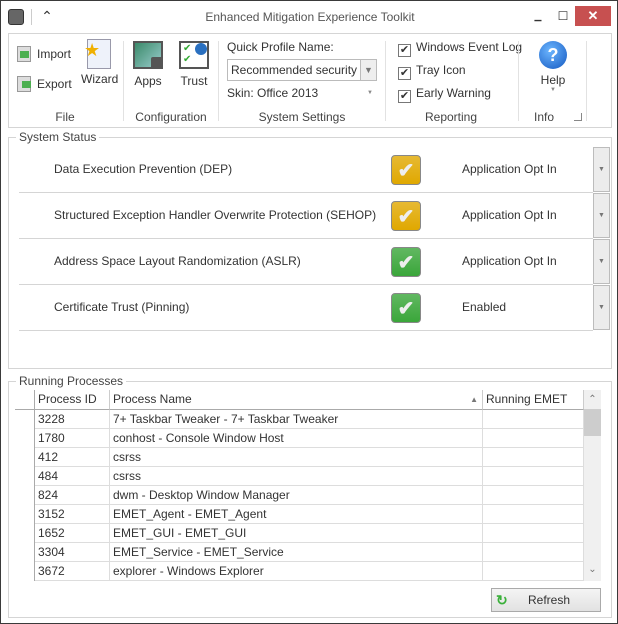 The width and height of the screenshot is (618, 624). I want to click on group-label-system-settings: System Settings, so click(302, 117).